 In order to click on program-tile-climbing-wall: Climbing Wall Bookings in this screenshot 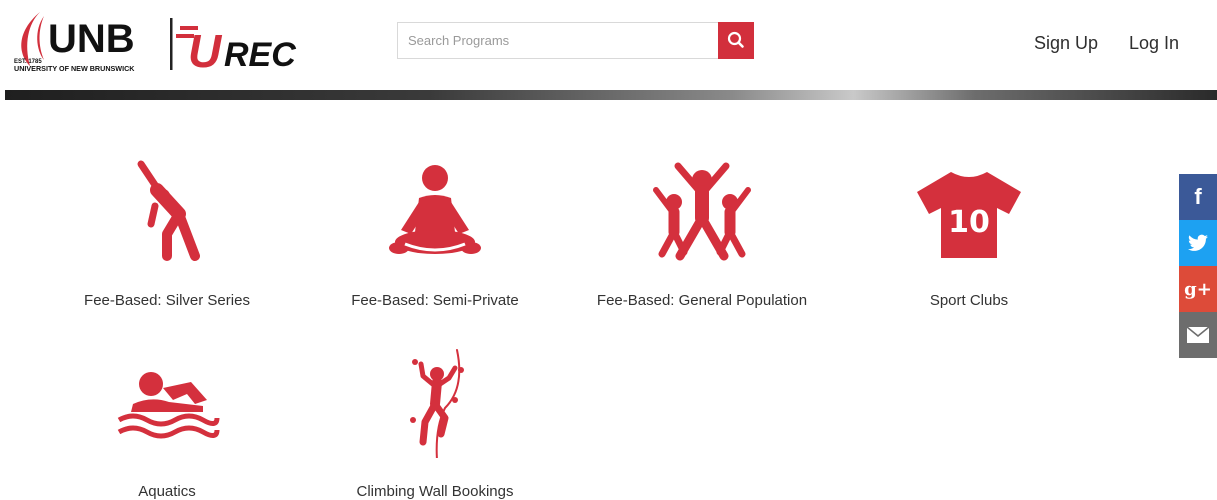, I will do `click(435, 424)`.